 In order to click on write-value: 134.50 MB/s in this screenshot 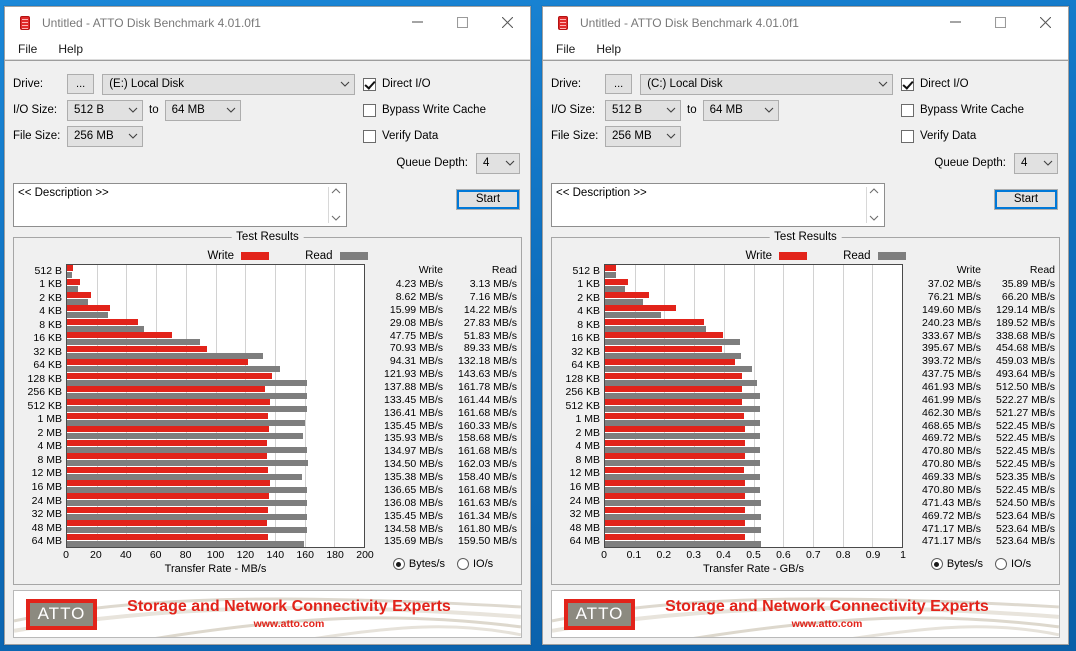, I will do `click(413, 464)`.